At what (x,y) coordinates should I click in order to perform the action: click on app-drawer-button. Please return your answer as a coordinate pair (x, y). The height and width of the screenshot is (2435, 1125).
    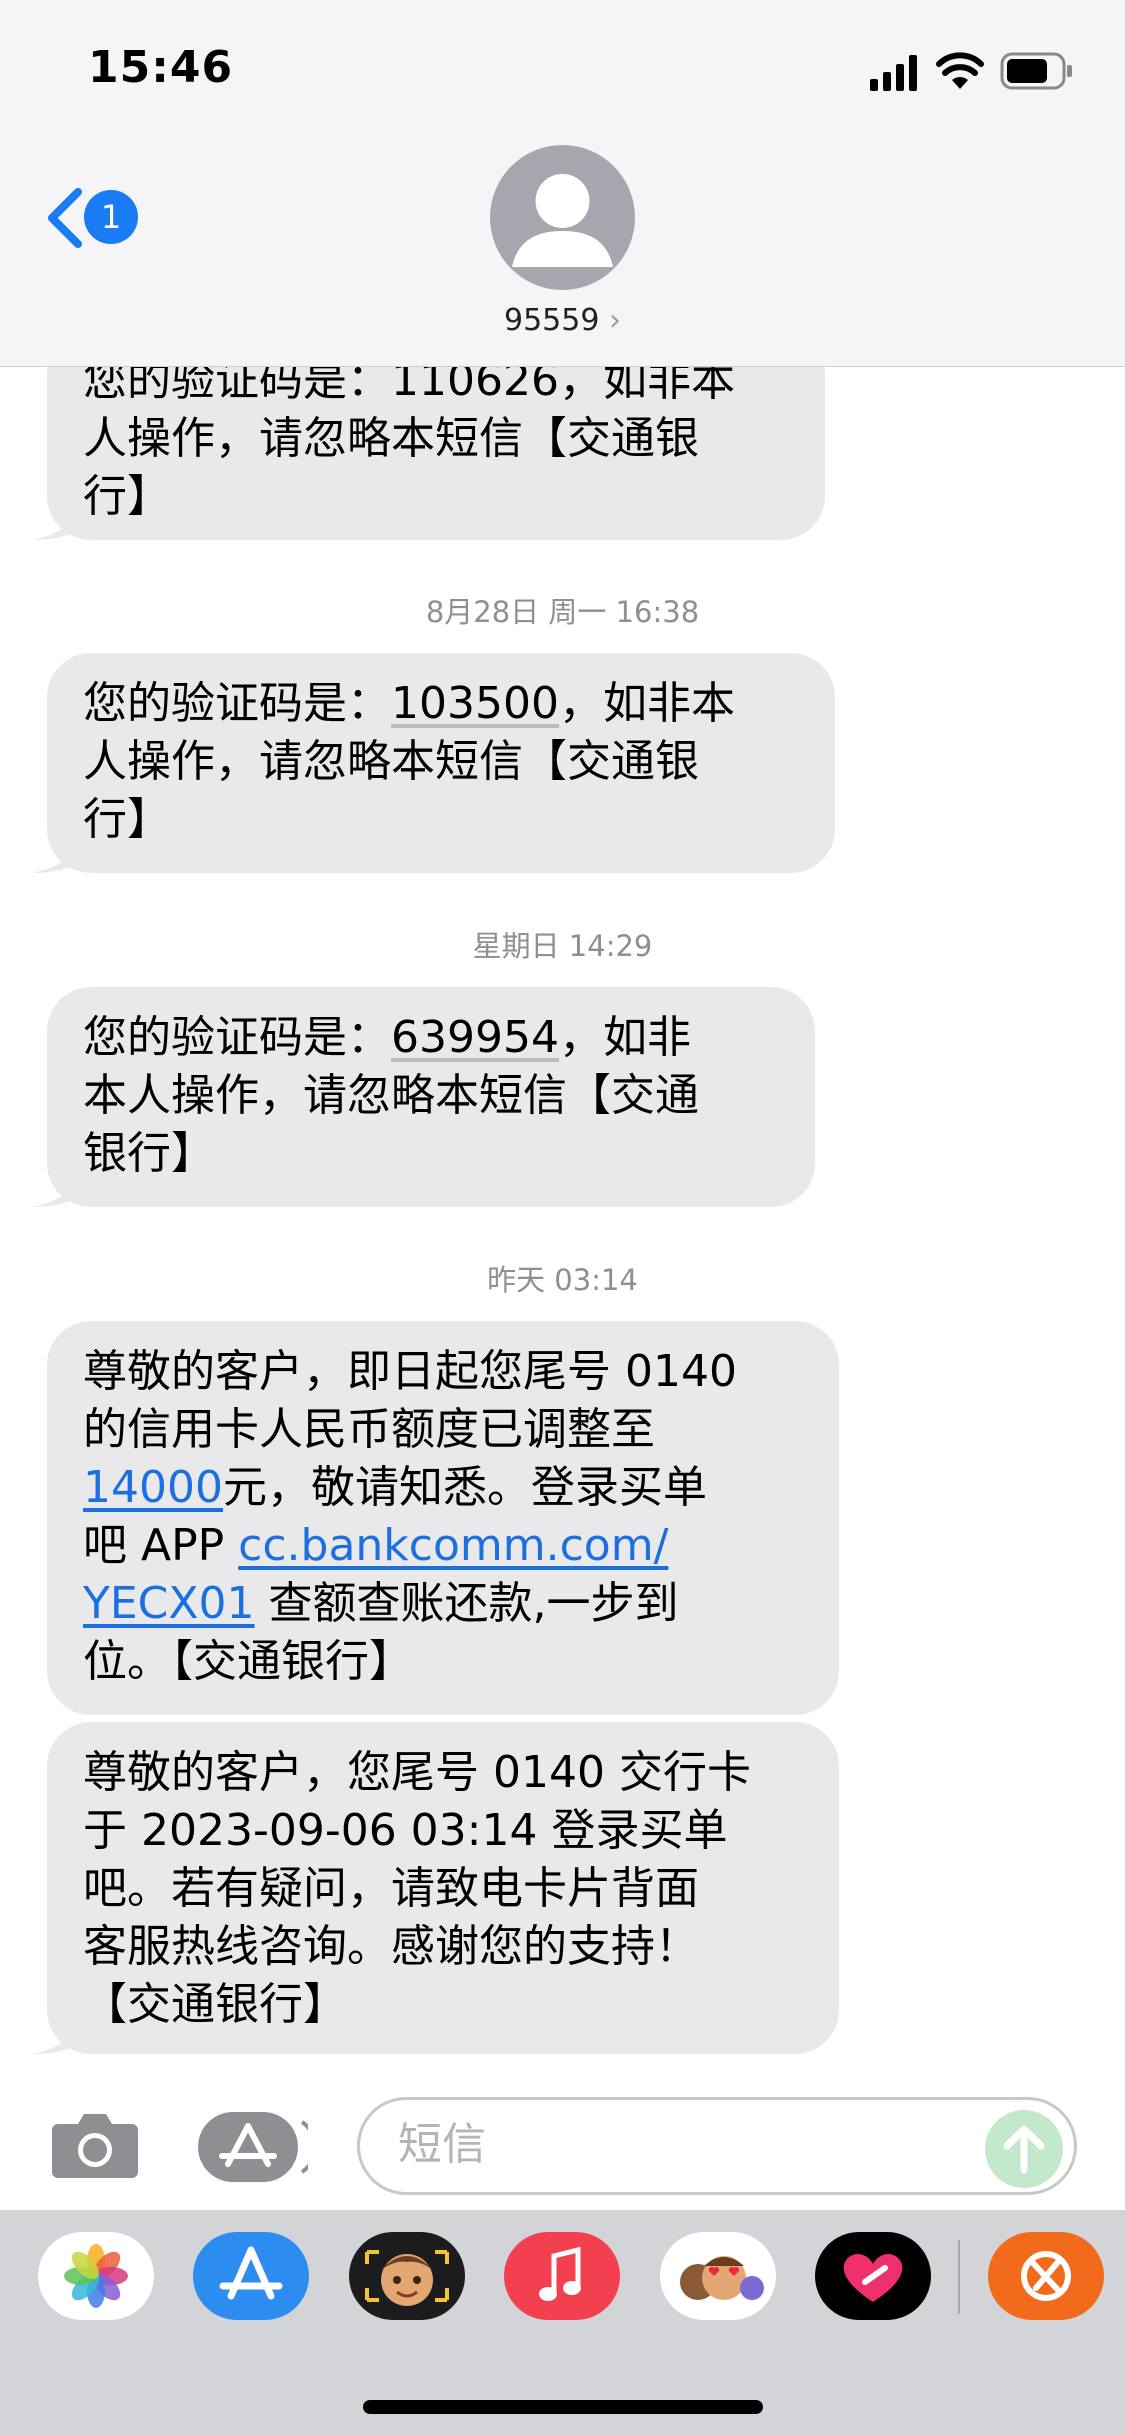
    Looking at the image, I should click on (258, 2149).